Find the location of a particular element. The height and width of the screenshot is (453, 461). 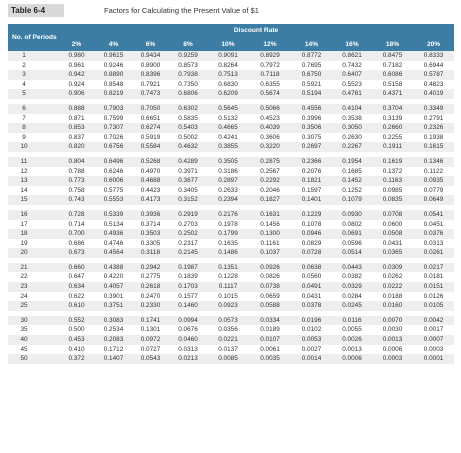

factor-cell: 0.0560 is located at coordinates (311, 277).